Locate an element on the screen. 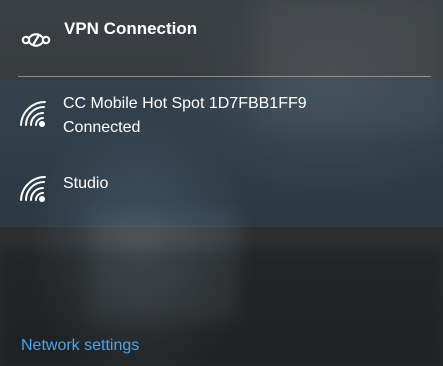  network-item-studio: Studio is located at coordinates (221, 190).